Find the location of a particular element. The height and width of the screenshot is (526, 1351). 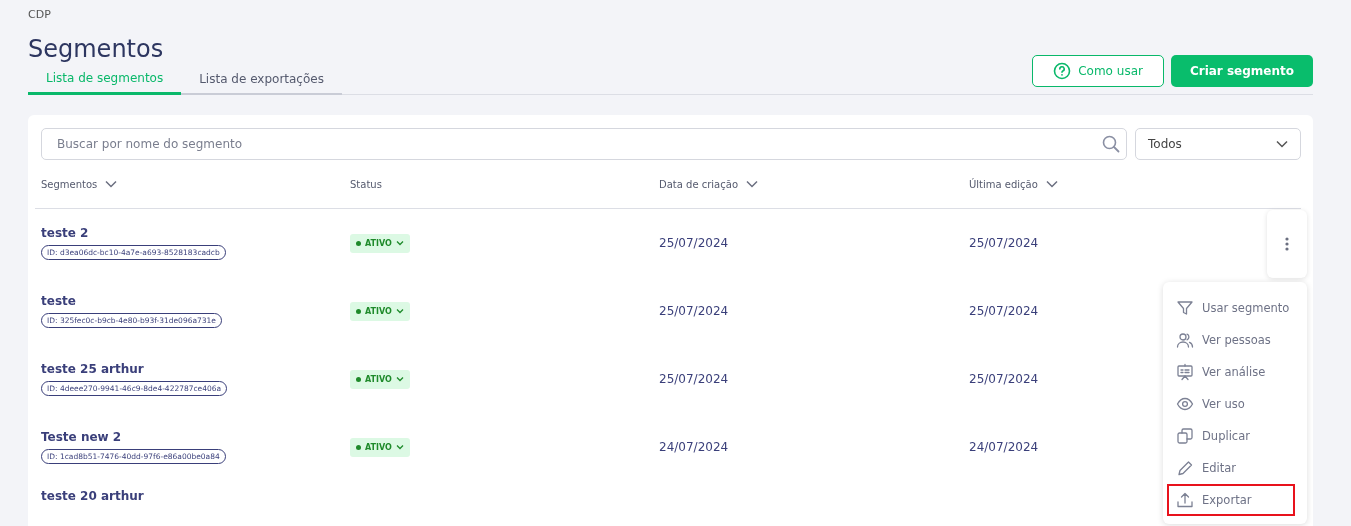

menu-item: Duplicar is located at coordinates (1231, 436).